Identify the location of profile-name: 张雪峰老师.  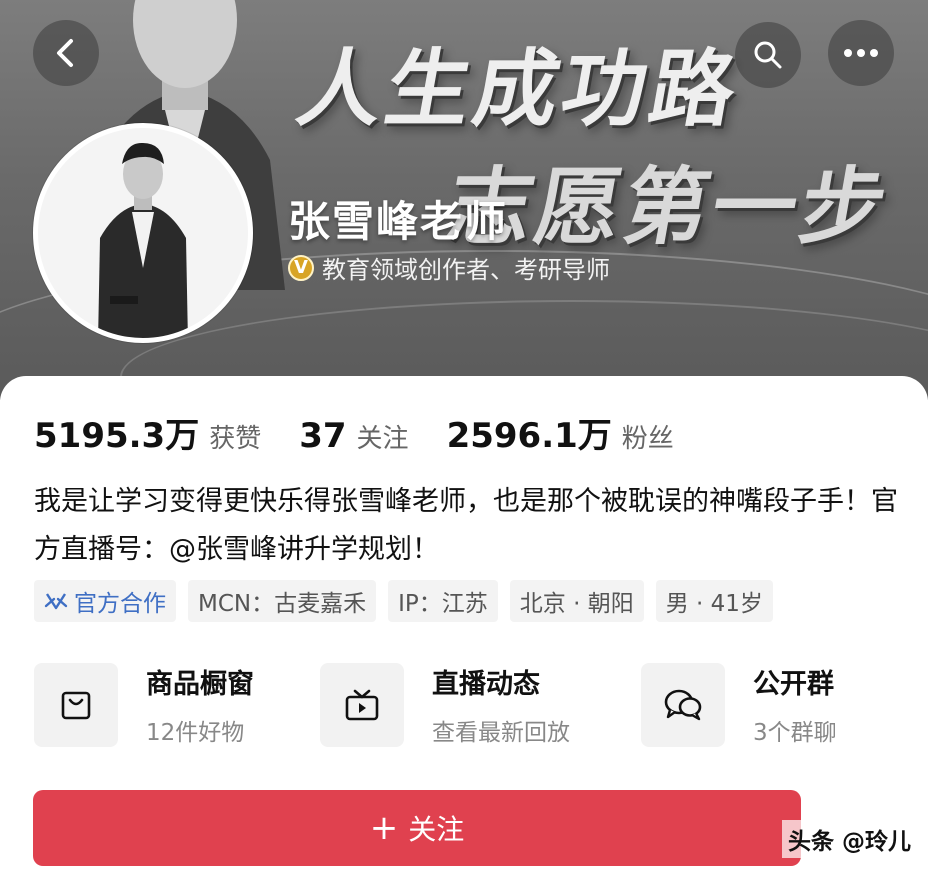
(398, 221).